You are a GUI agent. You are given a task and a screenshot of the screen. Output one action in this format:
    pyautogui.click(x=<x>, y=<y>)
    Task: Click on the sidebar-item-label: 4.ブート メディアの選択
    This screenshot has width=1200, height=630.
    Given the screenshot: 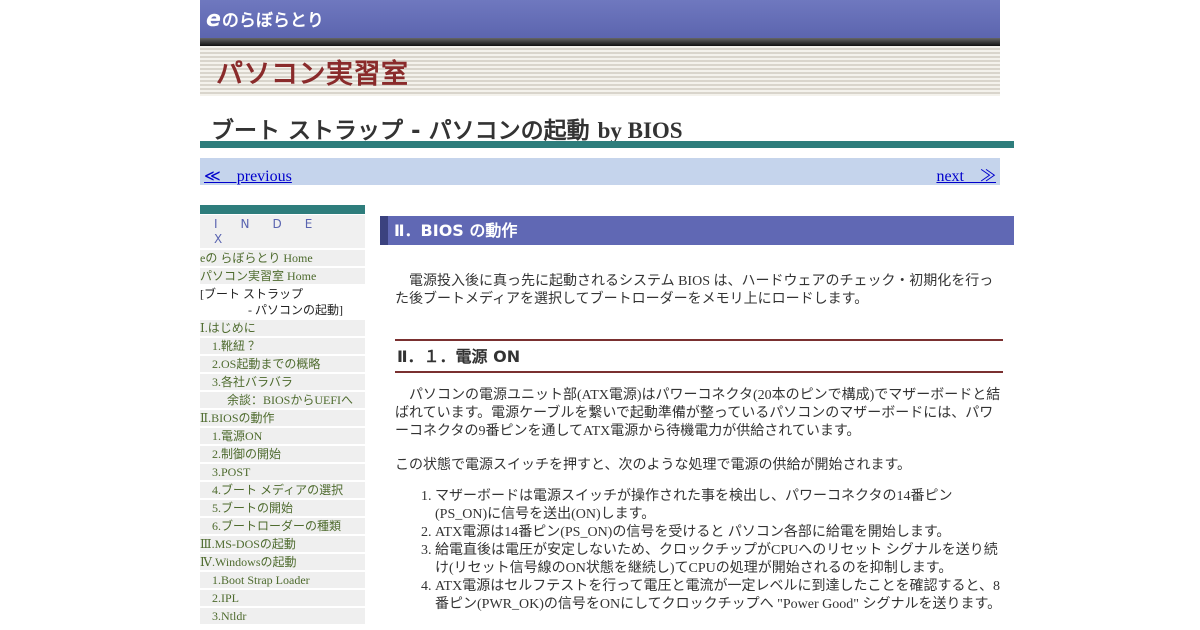 What is the action you would take?
    pyautogui.click(x=278, y=490)
    